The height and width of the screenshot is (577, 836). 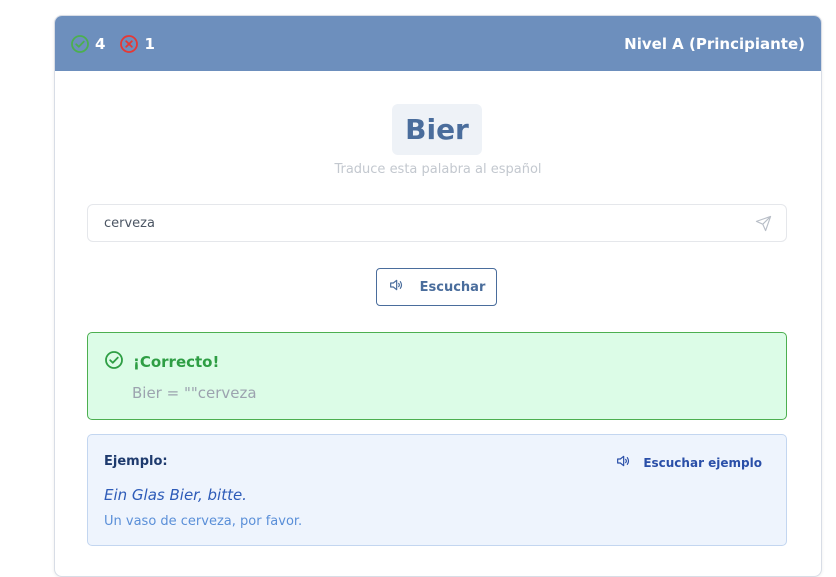 What do you see at coordinates (100, 43) in the screenshot?
I see `correct-count: 4` at bounding box center [100, 43].